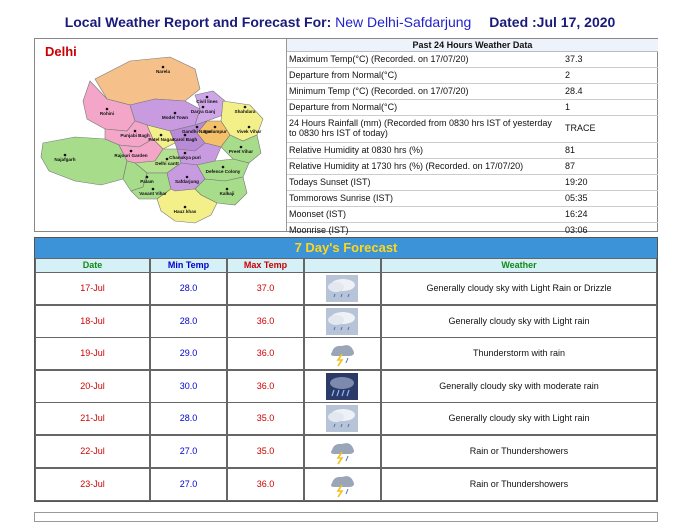  I want to click on report-date: Dated :Jul 17, 2020, so click(552, 22).